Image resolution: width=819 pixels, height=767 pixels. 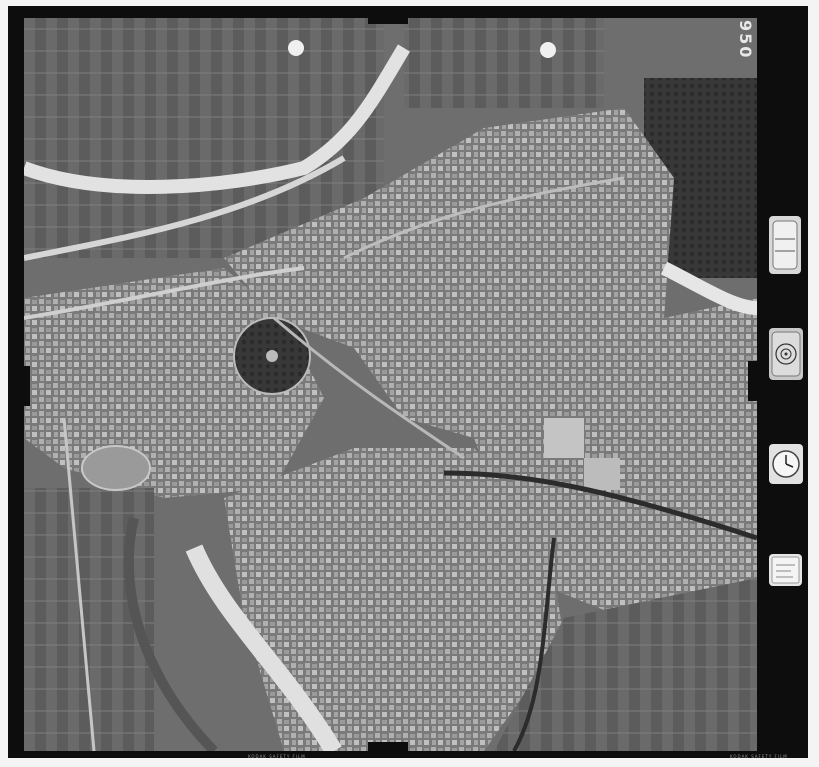 What do you see at coordinates (19, 386) in the screenshot?
I see `notch-left` at bounding box center [19, 386].